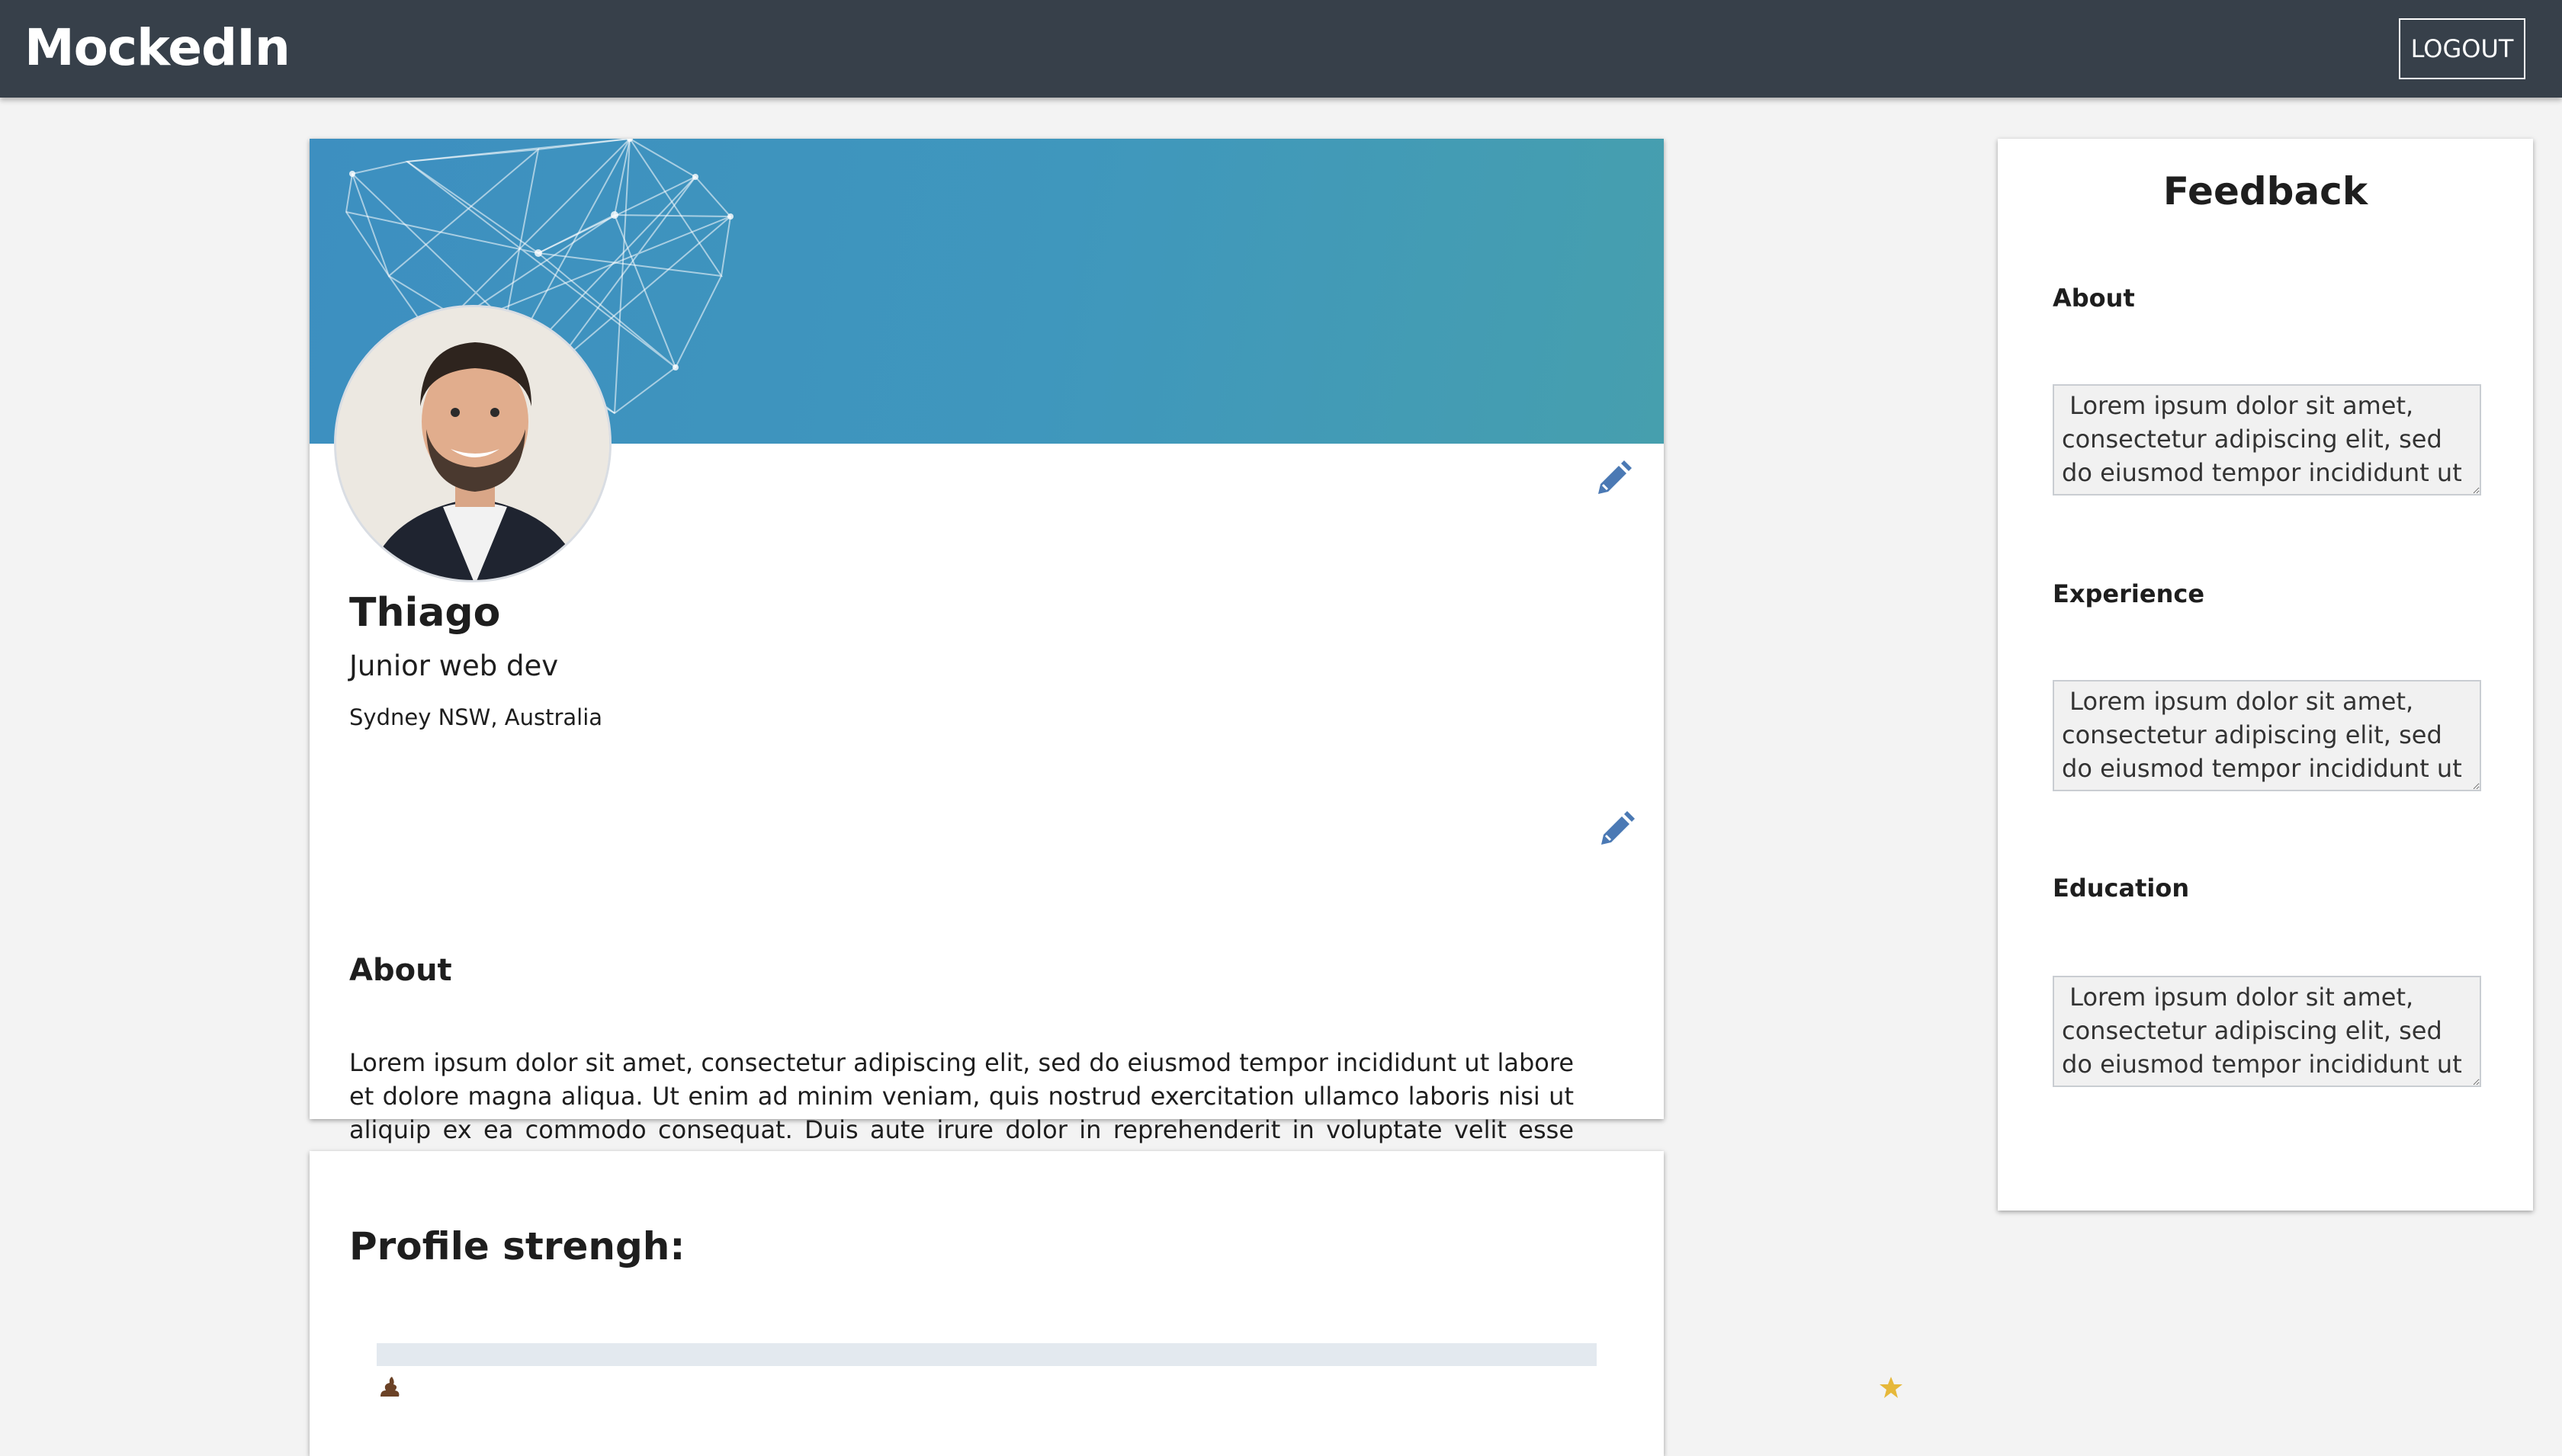 Image resolution: width=2562 pixels, height=1456 pixels. What do you see at coordinates (1106, 1303) in the screenshot?
I see `profile-strength-card: Profile strengh:` at bounding box center [1106, 1303].